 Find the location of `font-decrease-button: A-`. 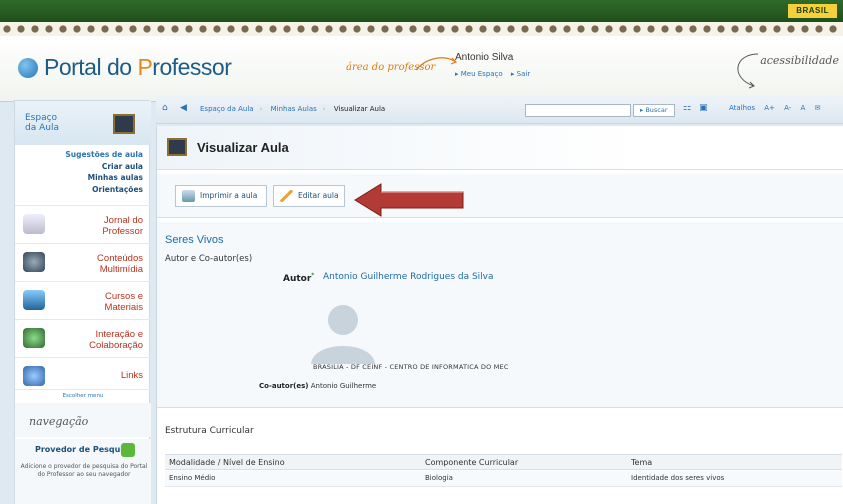

font-decrease-button: A- is located at coordinates (787, 108).